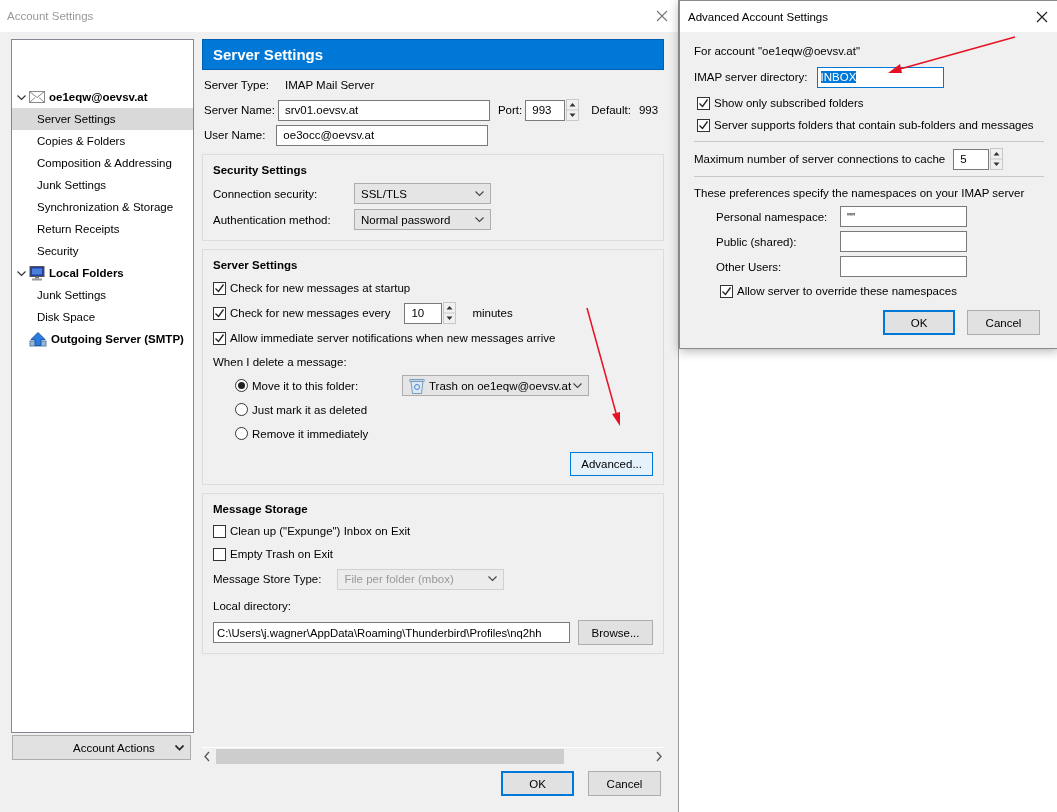 Image resolution: width=1057 pixels, height=812 pixels. Describe the element at coordinates (417, 385) in the screenshot. I see `trash-icon` at that location.